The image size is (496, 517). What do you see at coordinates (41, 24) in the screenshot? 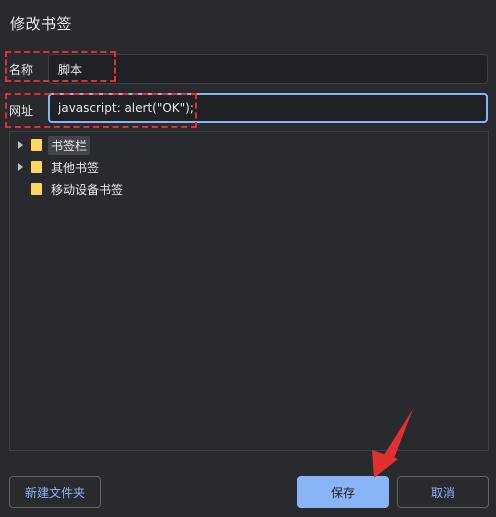
I see `dialog-title: 修改书签` at bounding box center [41, 24].